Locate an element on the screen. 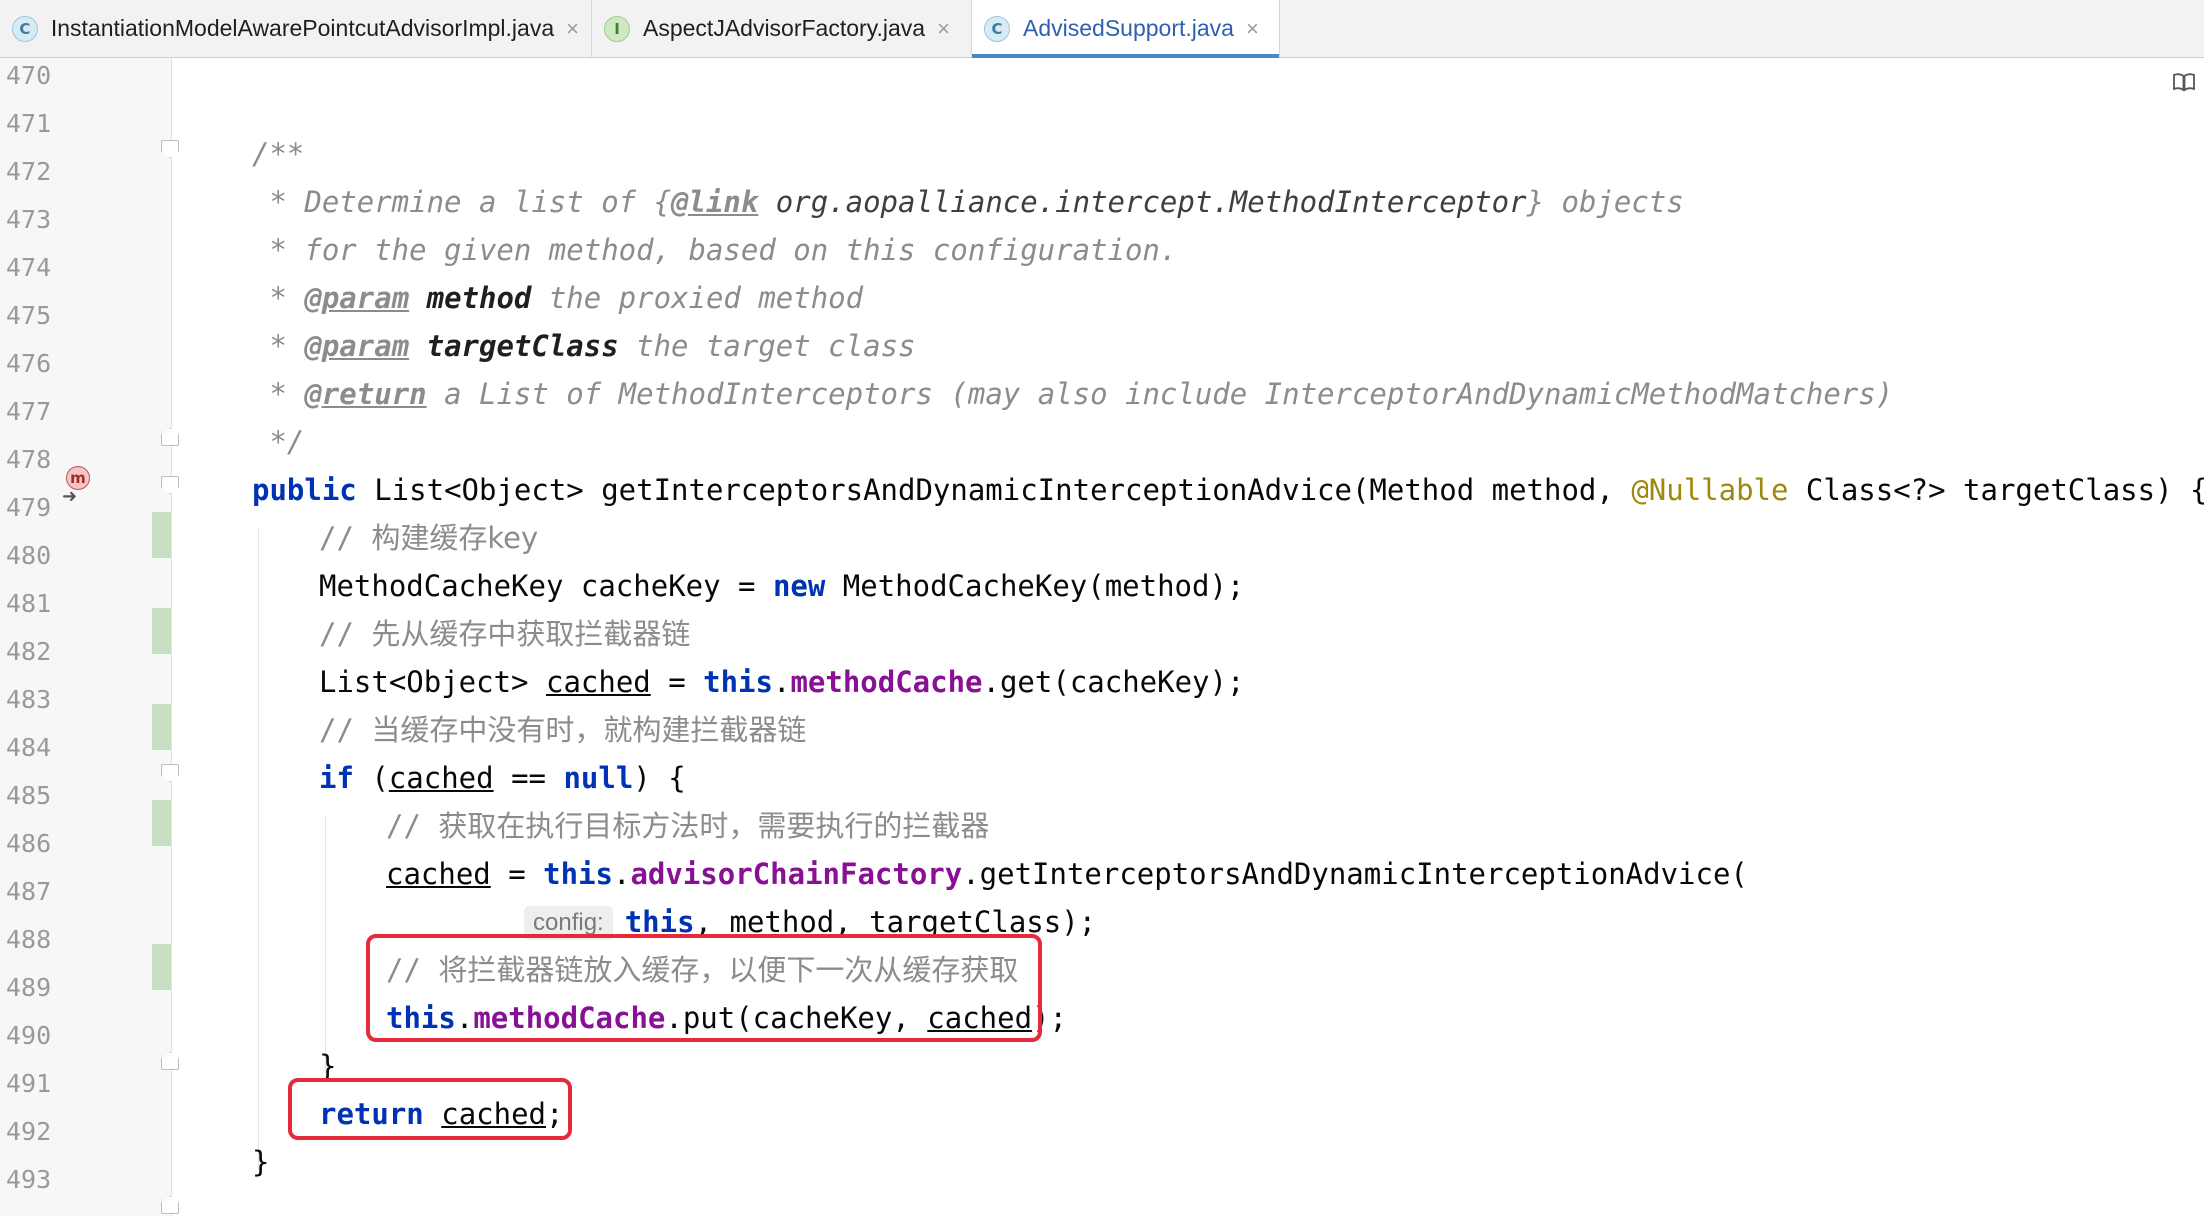  tab-aspectj-advisor-factory: I AspectJAdvisorFactory.java × is located at coordinates (782, 28).